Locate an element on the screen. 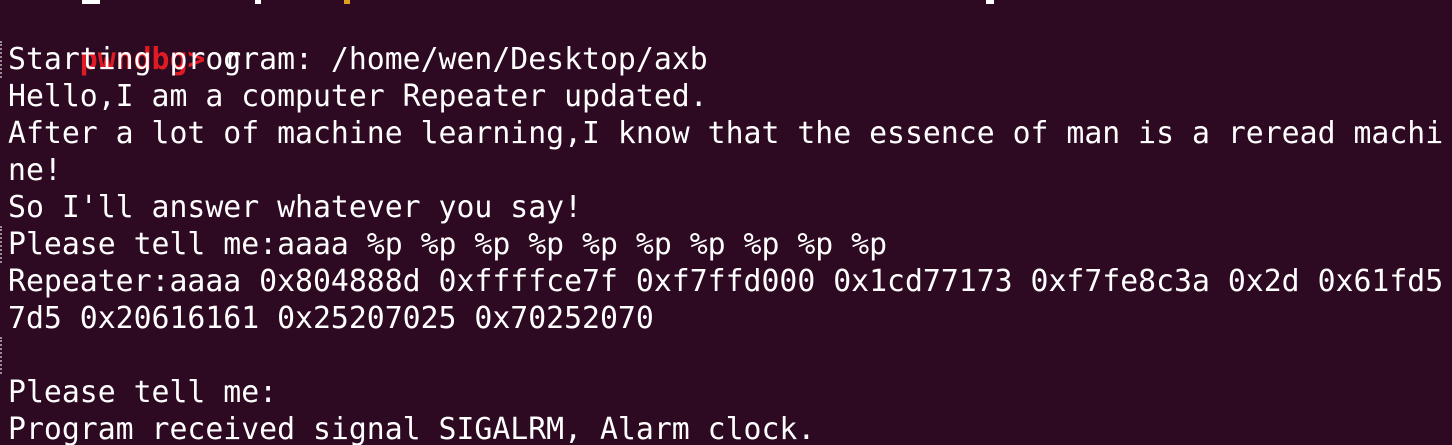 The height and width of the screenshot is (445, 1452). output-line: Hello,I am a computer Repeater updated. is located at coordinates (358, 96).